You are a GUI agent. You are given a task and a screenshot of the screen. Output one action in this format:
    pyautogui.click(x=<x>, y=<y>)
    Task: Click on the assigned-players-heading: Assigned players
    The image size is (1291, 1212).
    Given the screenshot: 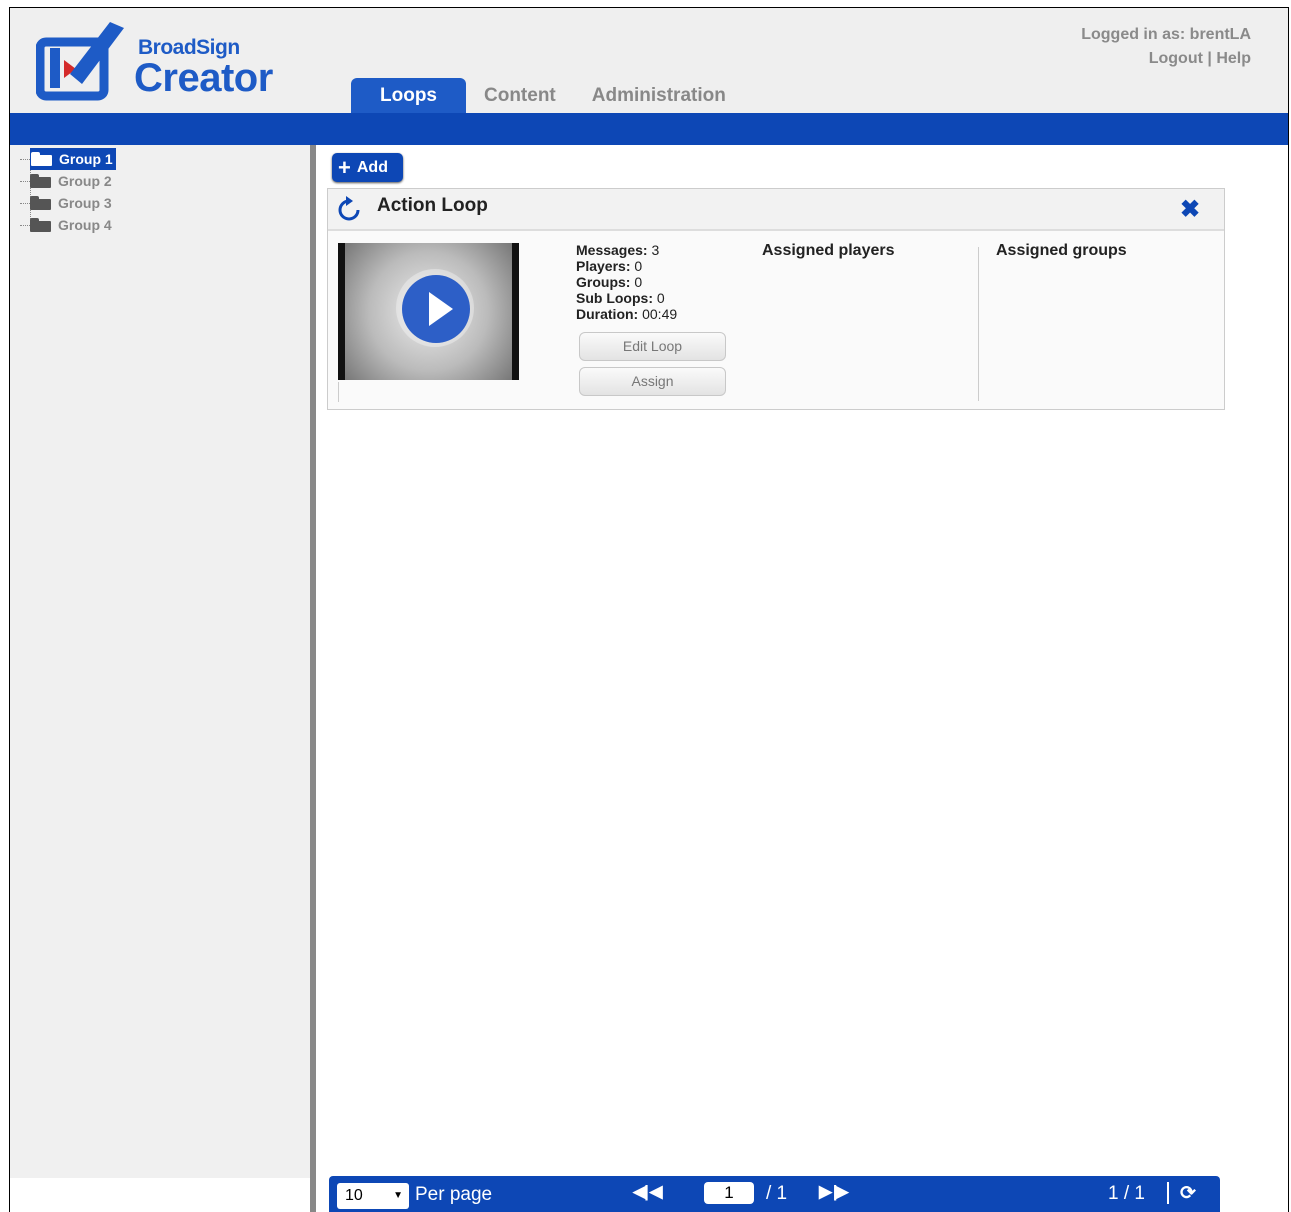 What is the action you would take?
    pyautogui.click(x=828, y=250)
    